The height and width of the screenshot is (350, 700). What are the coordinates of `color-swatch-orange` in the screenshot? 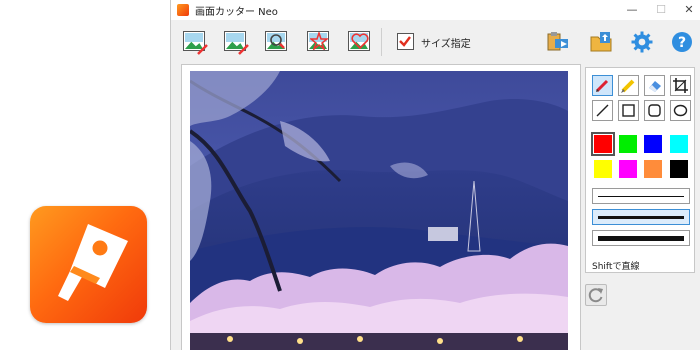 It's located at (653, 169).